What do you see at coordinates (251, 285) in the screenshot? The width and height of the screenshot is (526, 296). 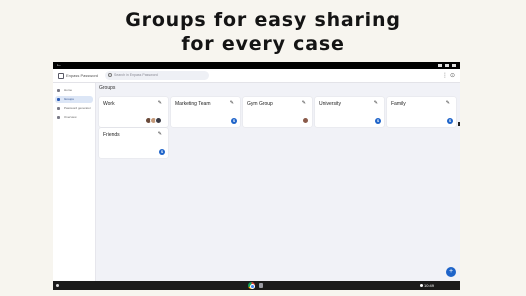 I see `chrome-icon` at bounding box center [251, 285].